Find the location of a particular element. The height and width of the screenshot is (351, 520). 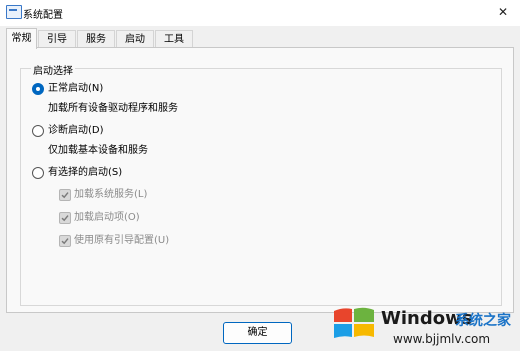

load-system-services-label: 加载系统服务(L) is located at coordinates (111, 194).